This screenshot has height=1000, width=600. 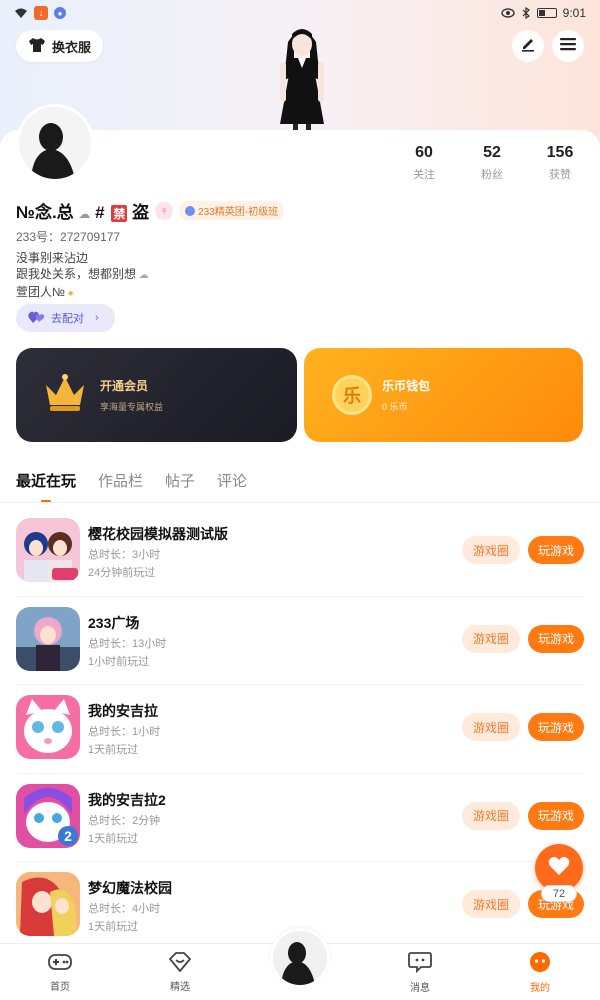 I want to click on chevron-right-icon: ›, so click(x=97, y=318).